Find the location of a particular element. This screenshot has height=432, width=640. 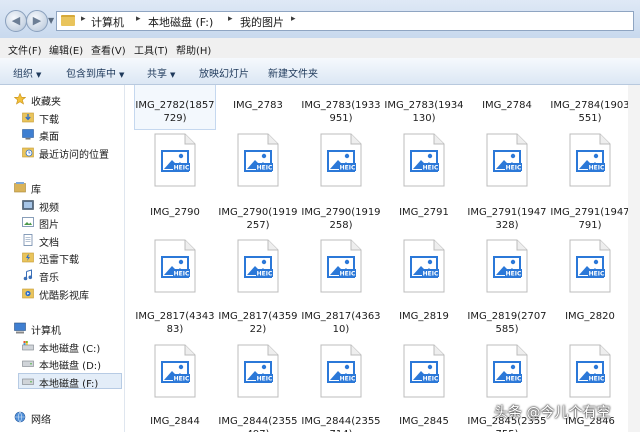

file-name-line: IMG_2784 is located at coordinates (507, 105).